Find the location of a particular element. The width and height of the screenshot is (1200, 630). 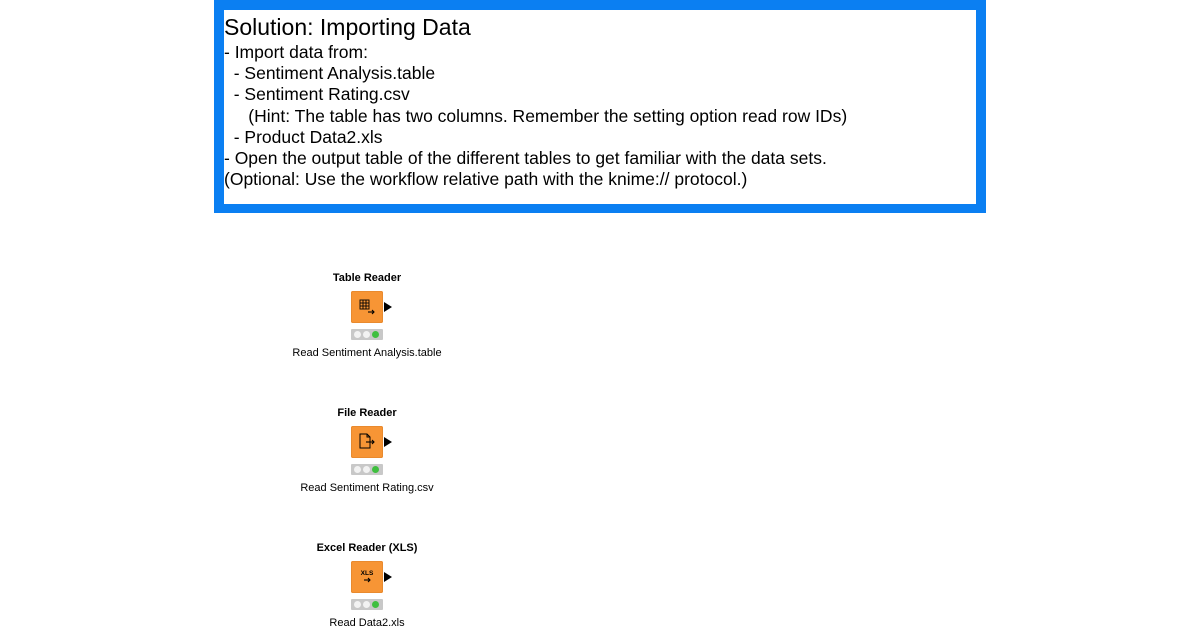

node-excel-reader: Excel Reader (XLS) XLS Read Data2.xls is located at coordinates (367, 585).